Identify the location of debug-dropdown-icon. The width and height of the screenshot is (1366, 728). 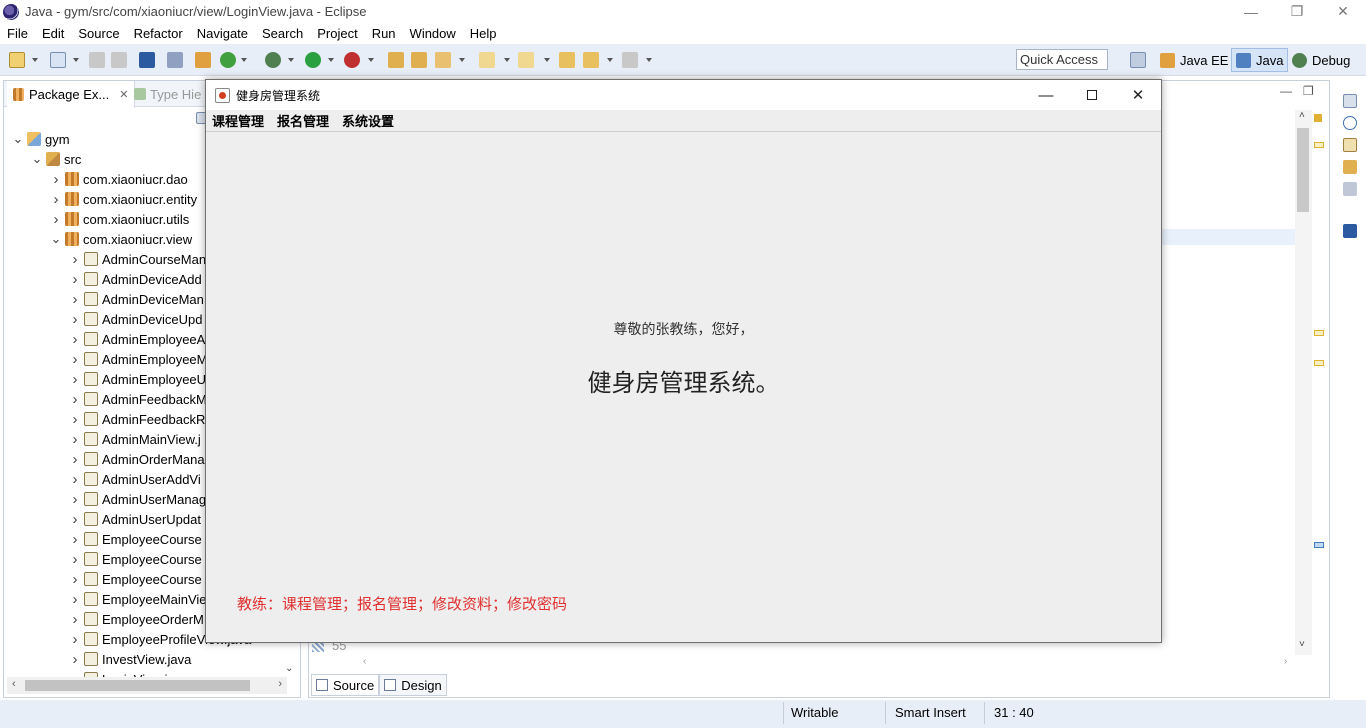
(291, 60).